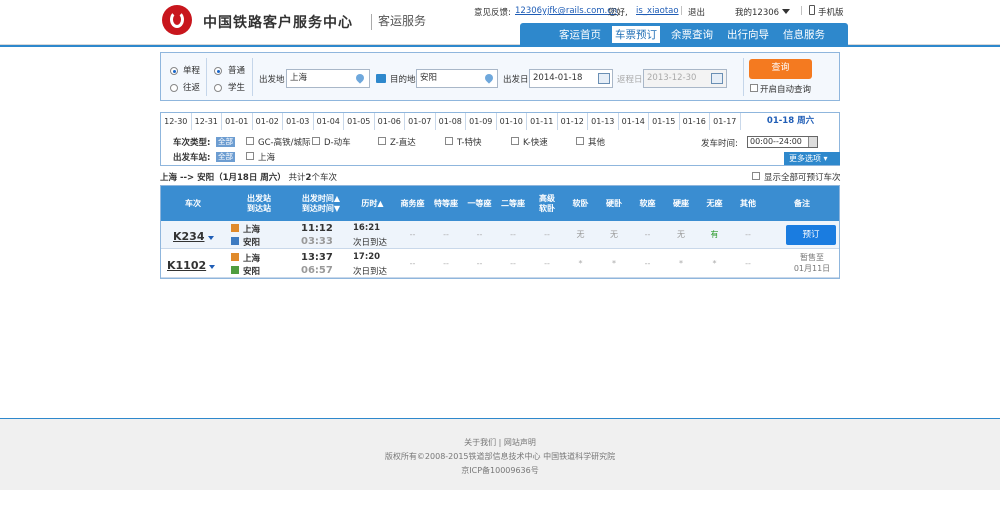 The image size is (1000, 506). Describe the element at coordinates (420, 121) in the screenshot. I see `date-tab: 01-07` at that location.